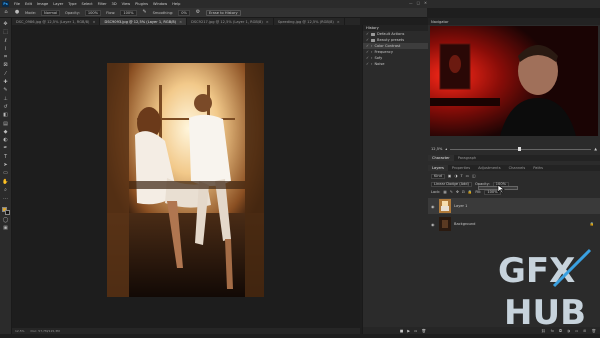  Describe the element at coordinates (441, 158) in the screenshot. I see `tab-character: Character` at that location.